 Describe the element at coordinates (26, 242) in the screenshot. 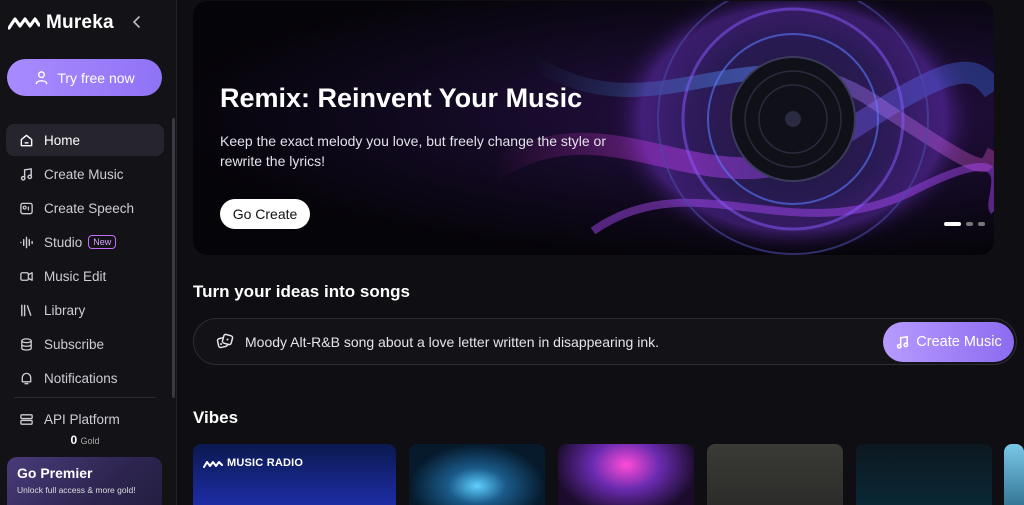

I see `waveform-icon` at that location.